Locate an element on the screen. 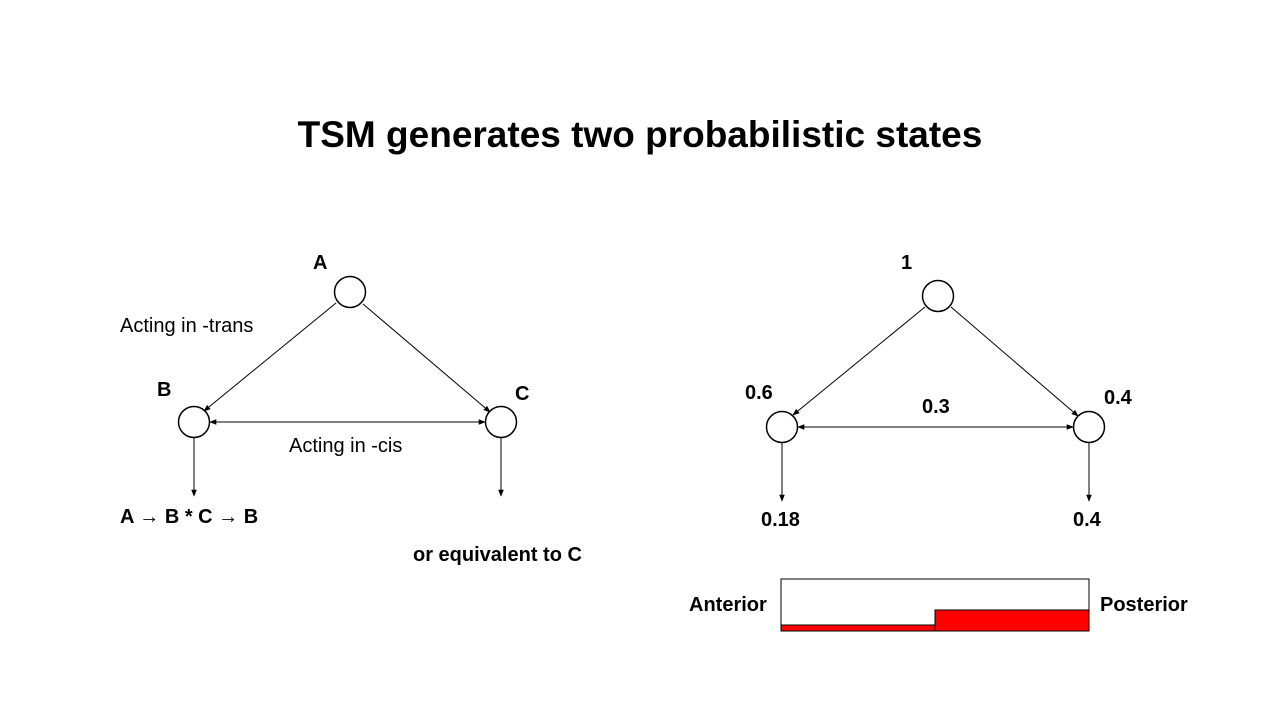 The width and height of the screenshot is (1280, 720). node-c-label: C is located at coordinates (522, 394).